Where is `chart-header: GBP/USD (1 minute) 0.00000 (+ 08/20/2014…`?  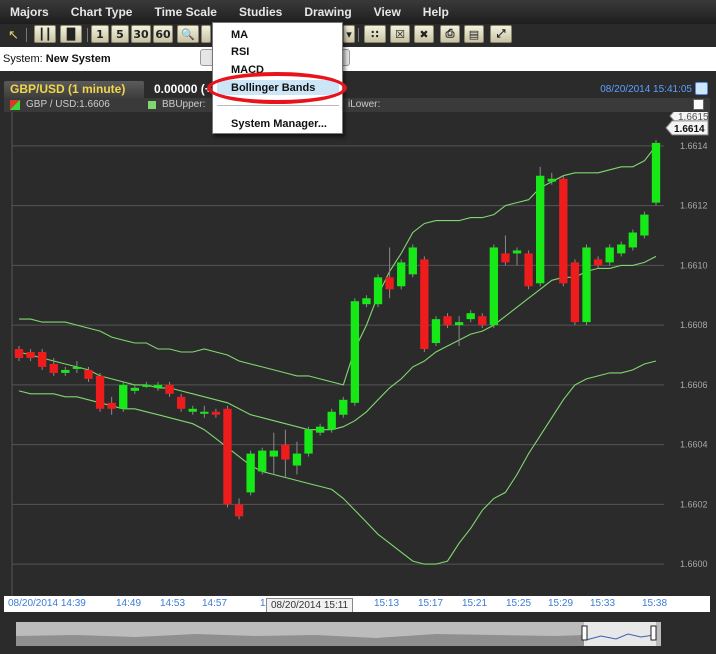 chart-header: GBP/USD (1 minute) 0.00000 (+ 08/20/2014… is located at coordinates (357, 89).